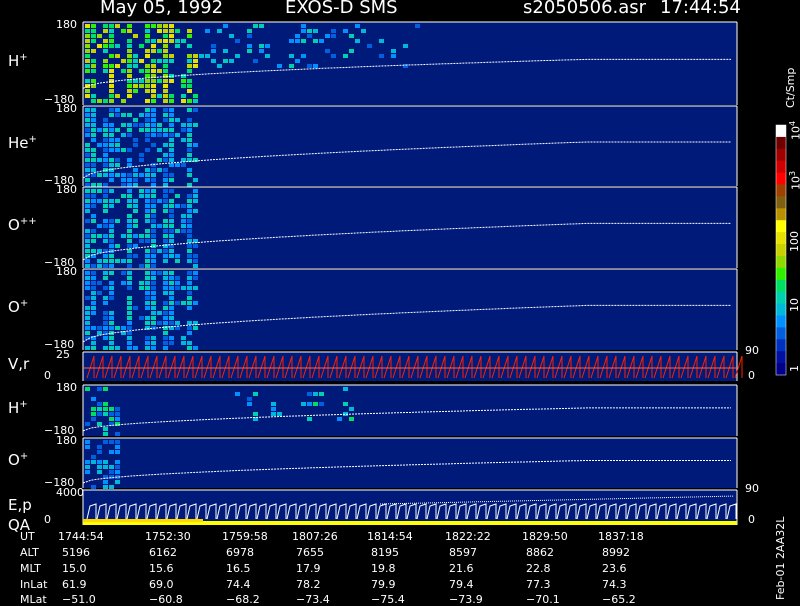  Describe the element at coordinates (461, 584) in the screenshot. I see `table-cell: 79.4` at that location.